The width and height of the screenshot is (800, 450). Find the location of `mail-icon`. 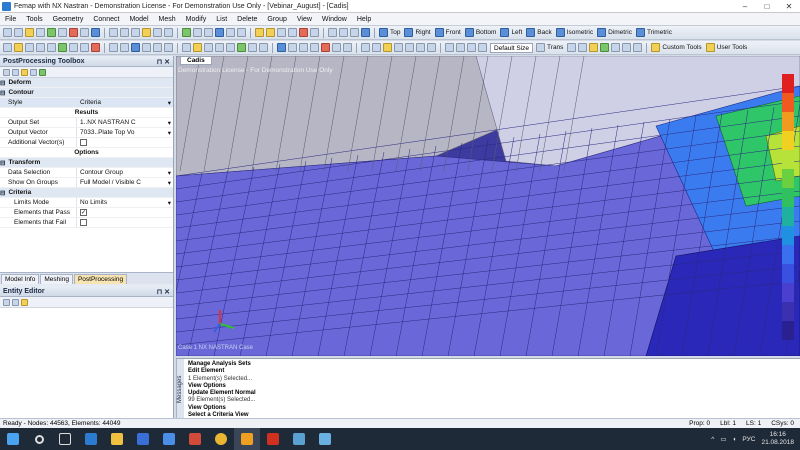

mail-icon is located at coordinates (169, 439).